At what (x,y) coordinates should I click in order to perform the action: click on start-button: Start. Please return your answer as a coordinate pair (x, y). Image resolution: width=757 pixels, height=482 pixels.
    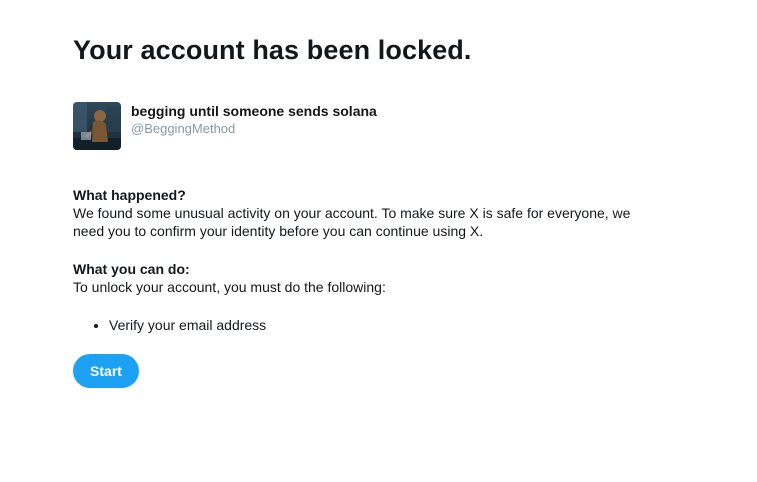
    Looking at the image, I should click on (106, 371).